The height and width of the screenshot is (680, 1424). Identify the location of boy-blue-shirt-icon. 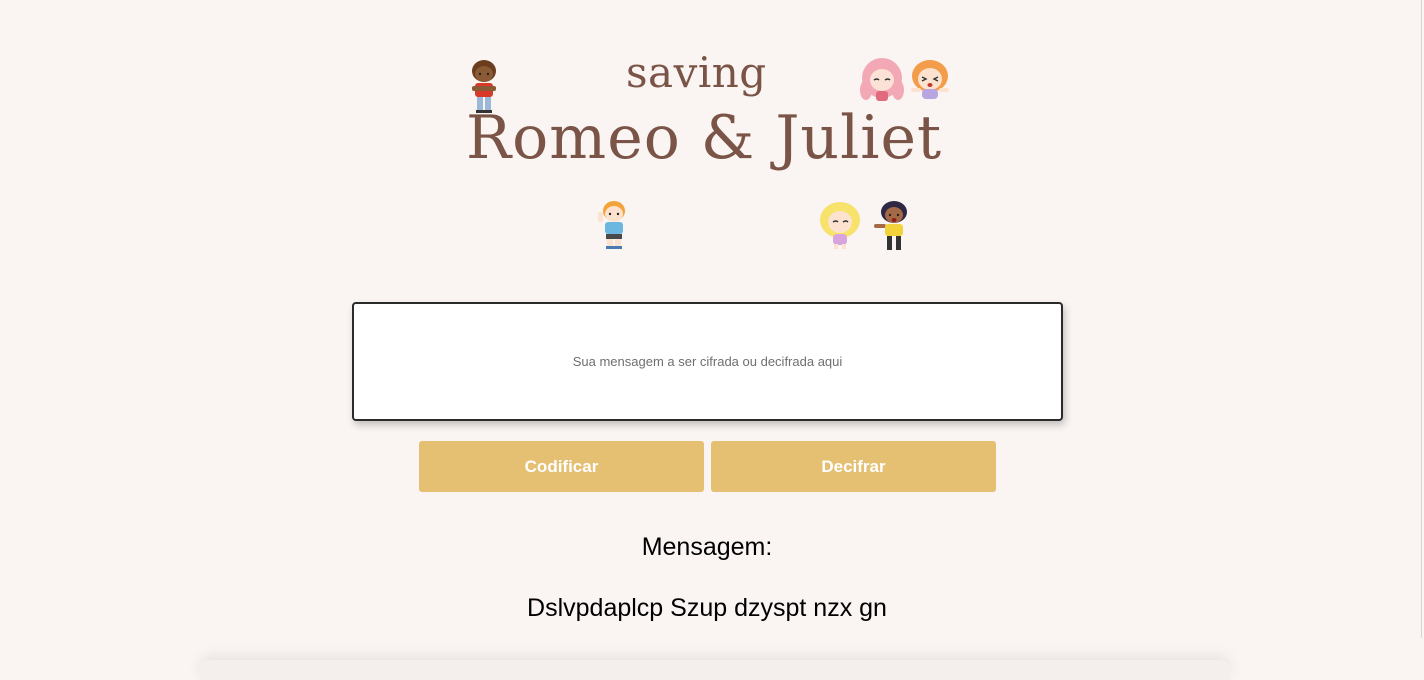
(611, 225).